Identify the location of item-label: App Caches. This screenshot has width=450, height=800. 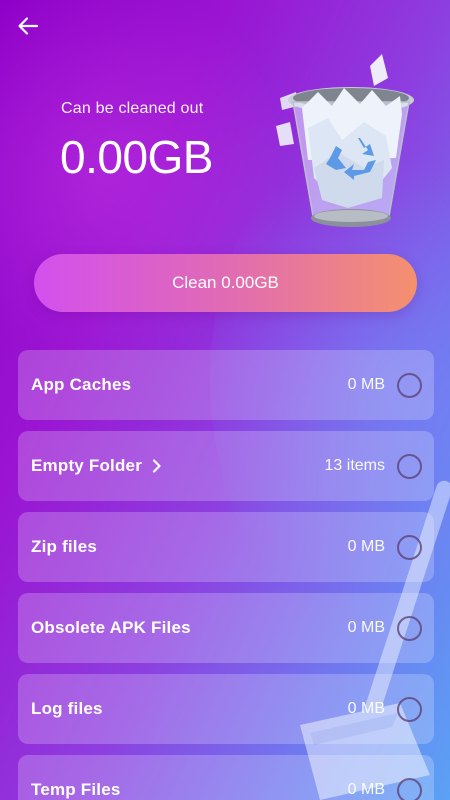
(81, 384).